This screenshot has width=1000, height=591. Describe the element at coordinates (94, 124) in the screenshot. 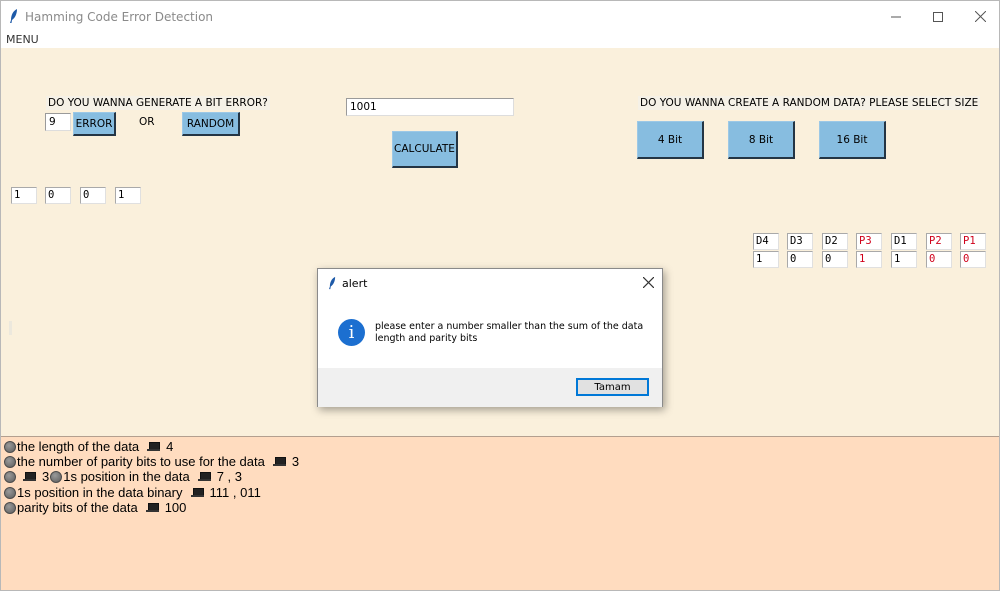

I see `error-button: ERROR` at that location.